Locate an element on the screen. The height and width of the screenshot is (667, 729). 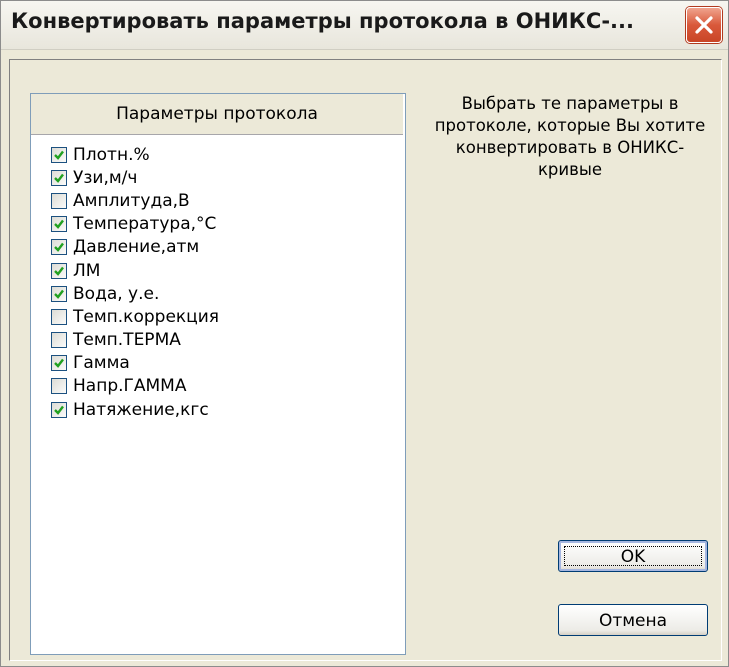
list-item-label: Вода, у.е. is located at coordinates (116, 293).